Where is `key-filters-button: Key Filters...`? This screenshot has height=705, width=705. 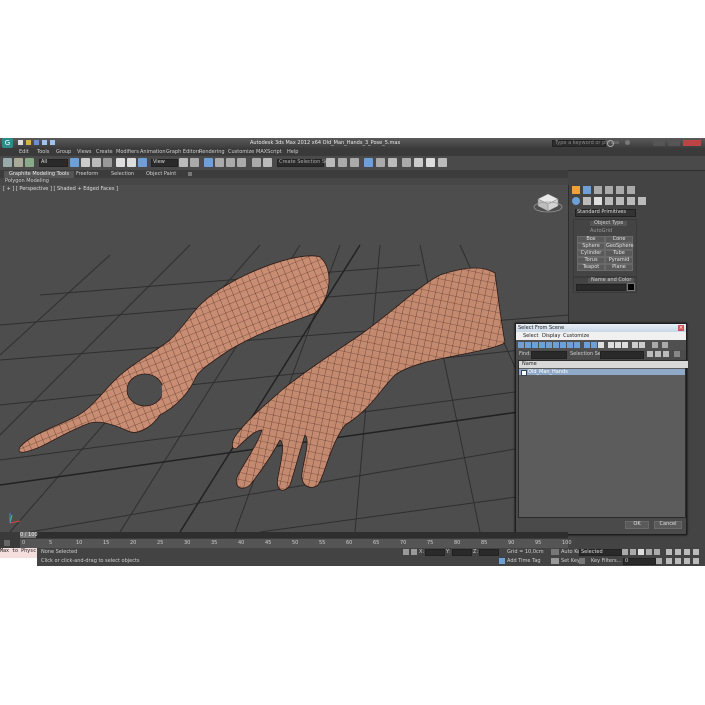 key-filters-button: Key Filters... is located at coordinates (606, 561).